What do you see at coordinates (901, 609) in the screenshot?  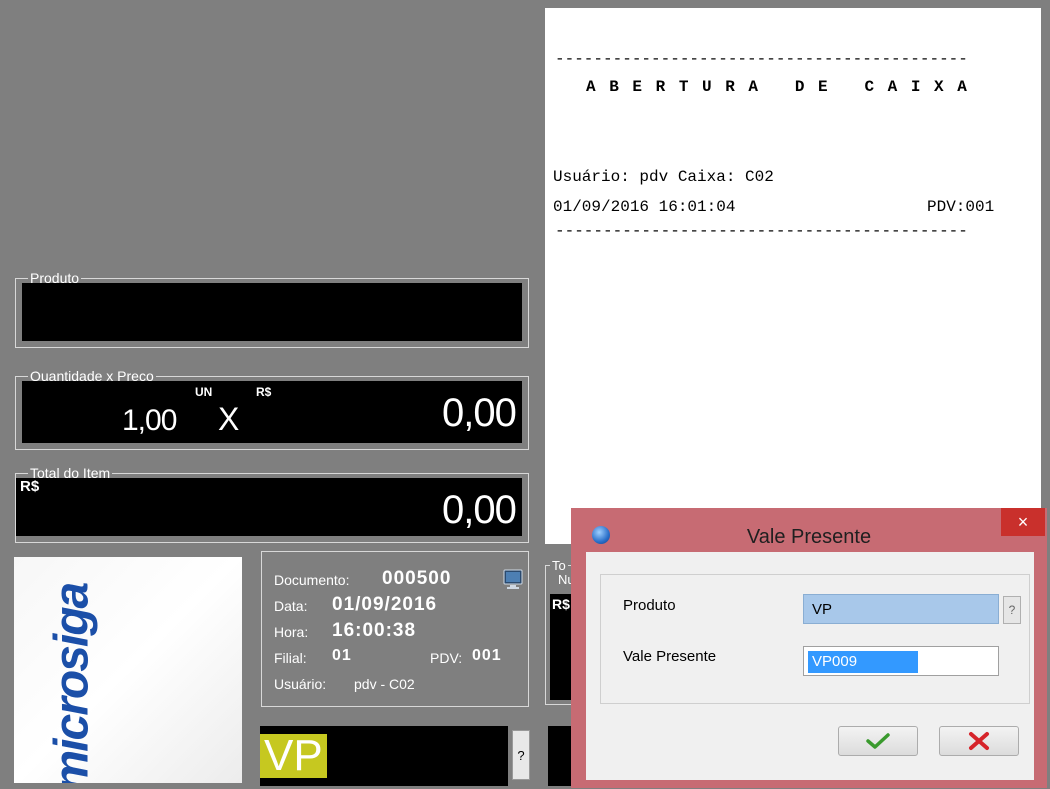 I see `produto-input: VP` at bounding box center [901, 609].